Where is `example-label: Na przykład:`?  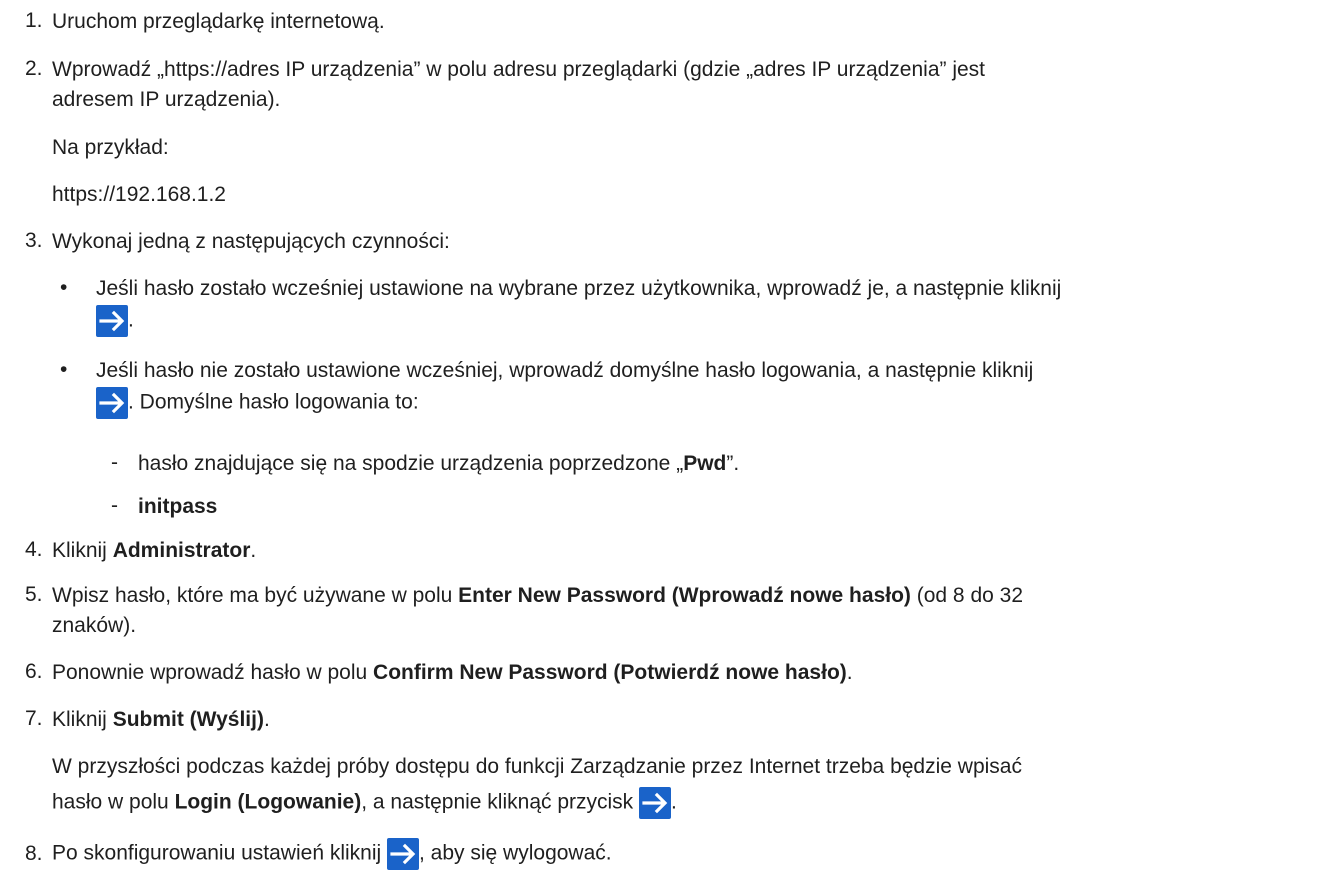
example-label: Na przykład: is located at coordinates (110, 147).